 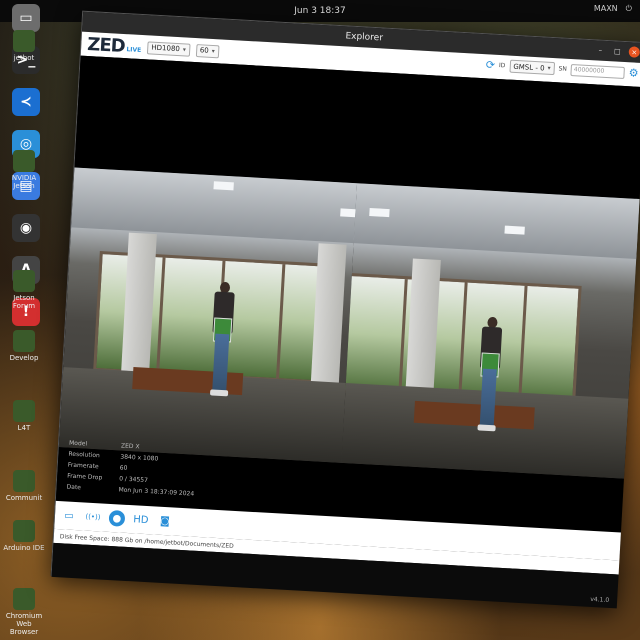 I want to click on desktop-icon: Develop, so click(x=24, y=346).